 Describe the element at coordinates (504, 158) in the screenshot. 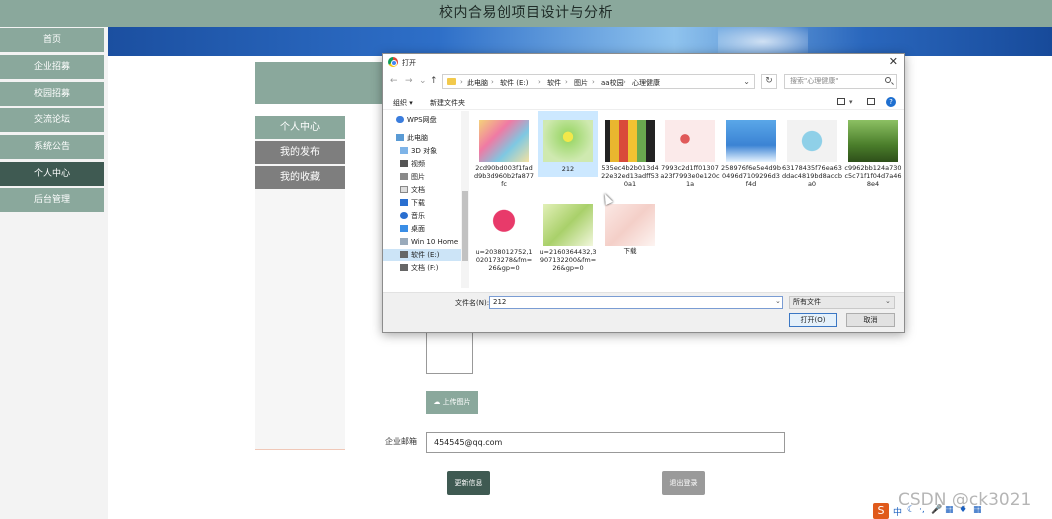

I see `file-item: 2cd90bd003f1fadd9b3d960b2fa877fc` at that location.